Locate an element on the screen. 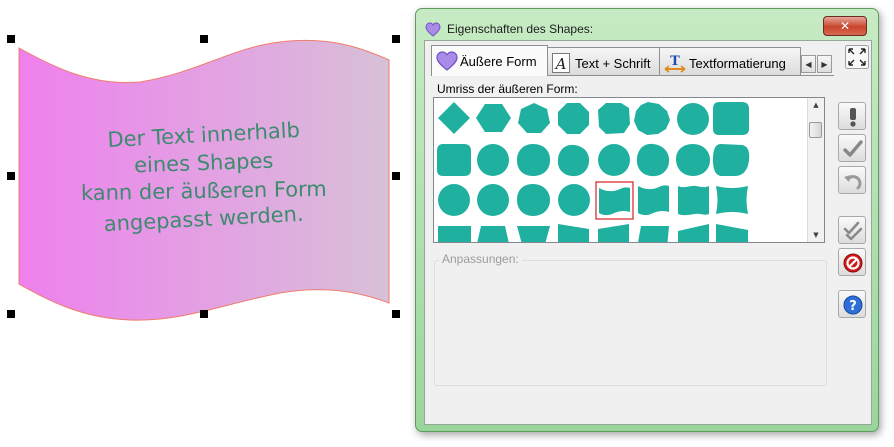  scroll-down-arrow: ▼ is located at coordinates (816, 235).